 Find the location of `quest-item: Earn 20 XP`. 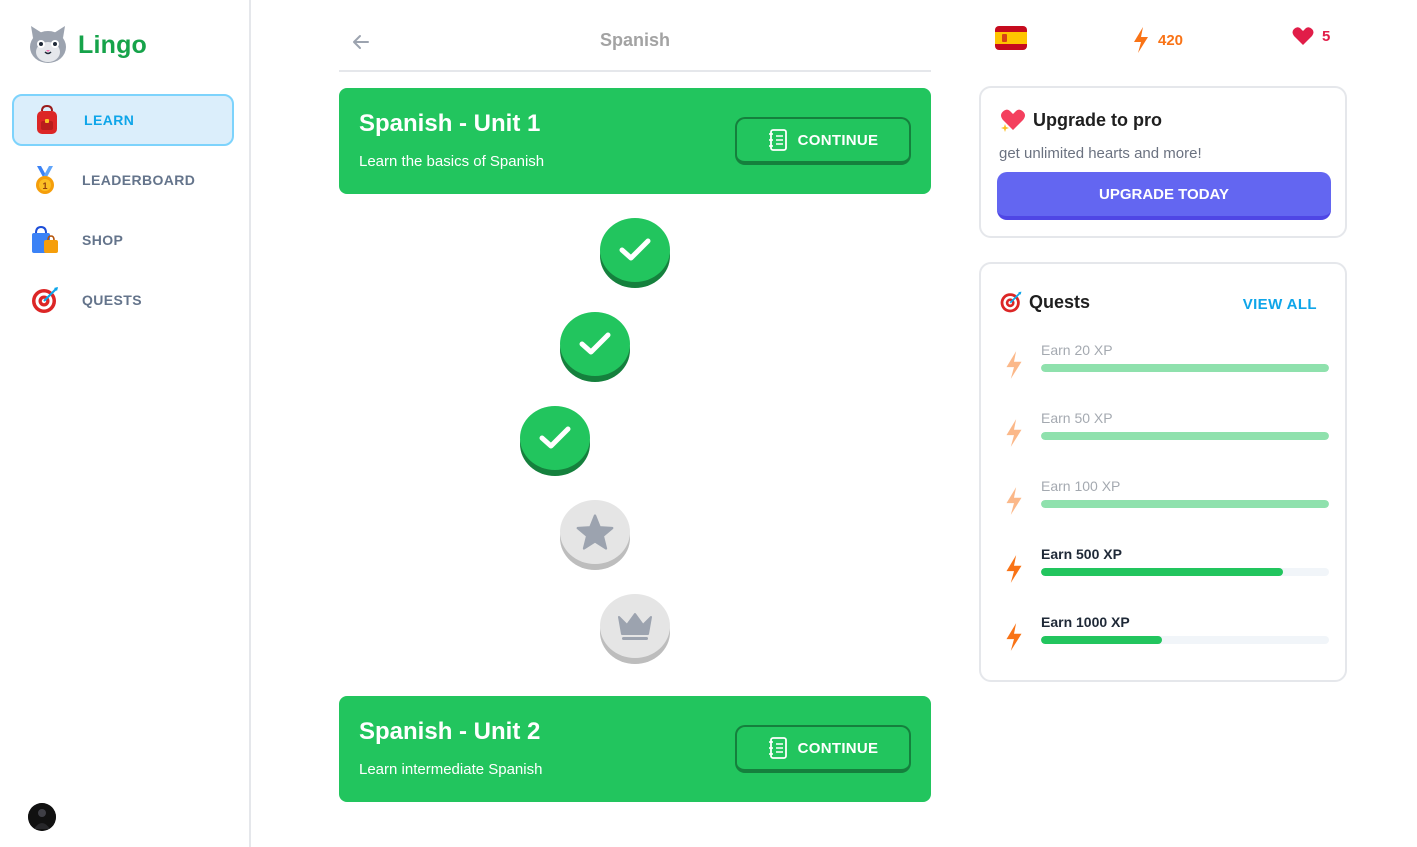

quest-item: Earn 20 XP is located at coordinates (1166, 372).